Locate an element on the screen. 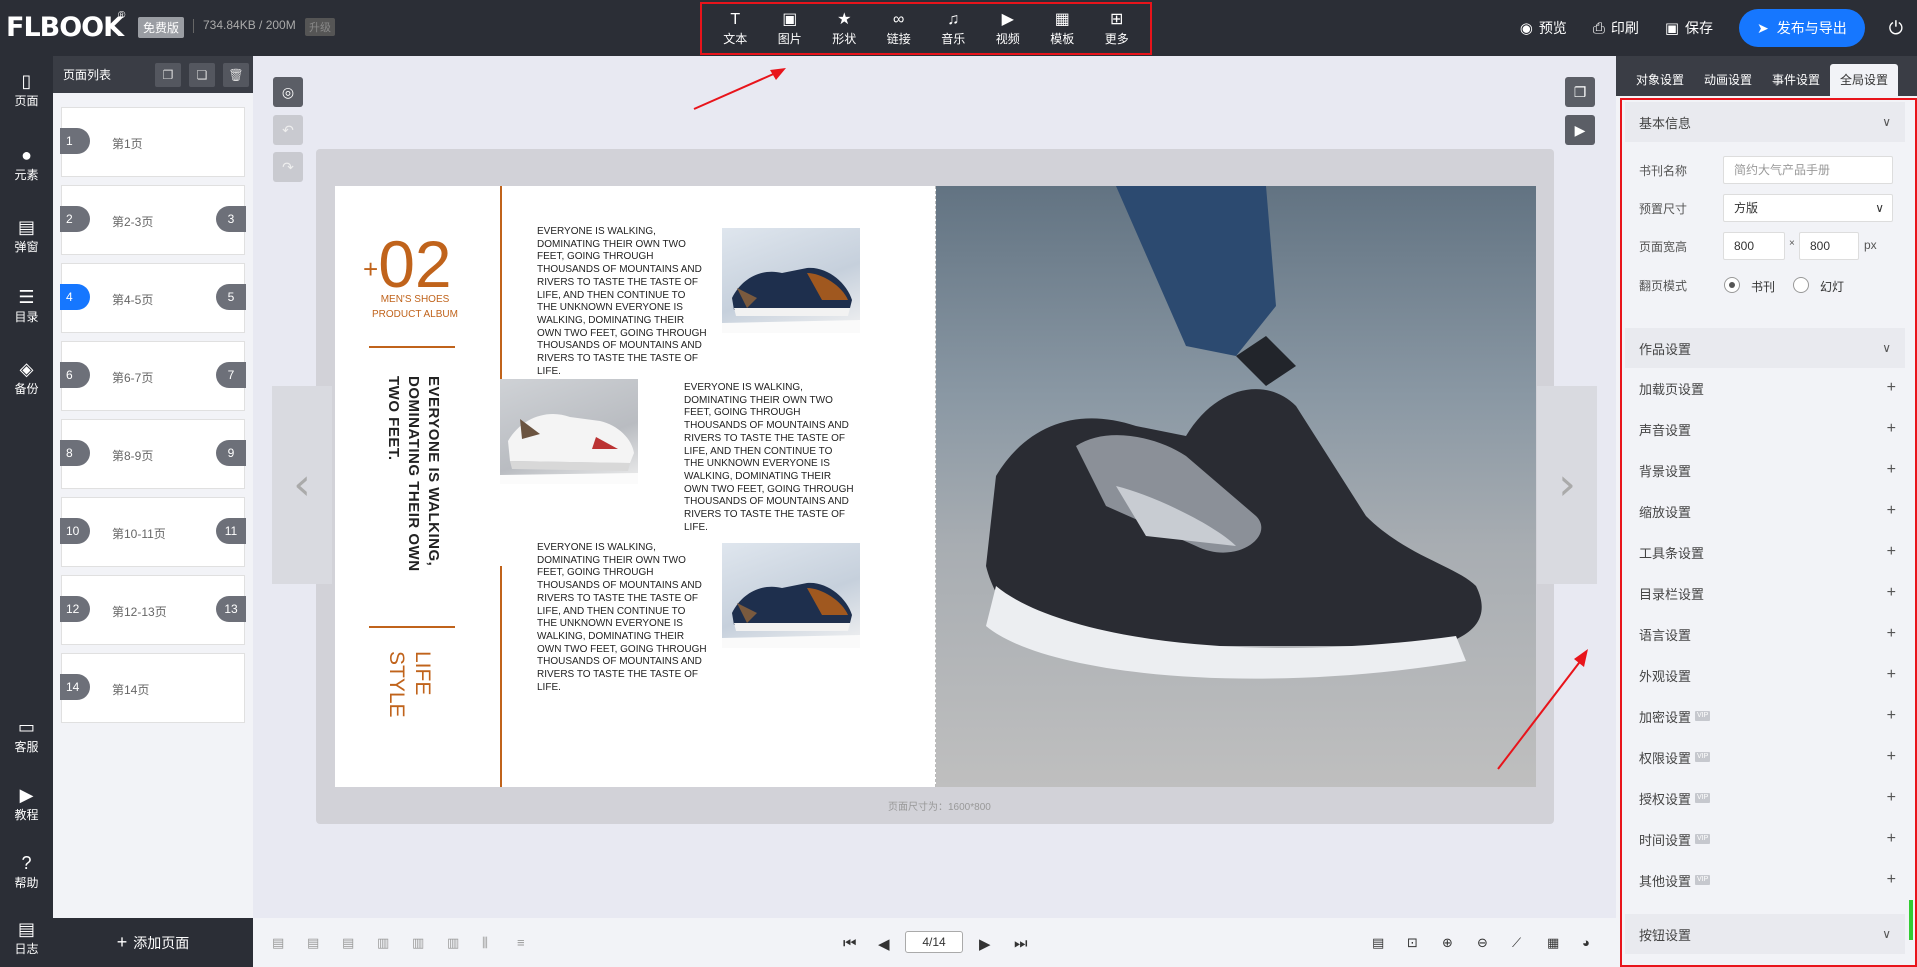  align-center-icon: ▤ is located at coordinates (313, 943).